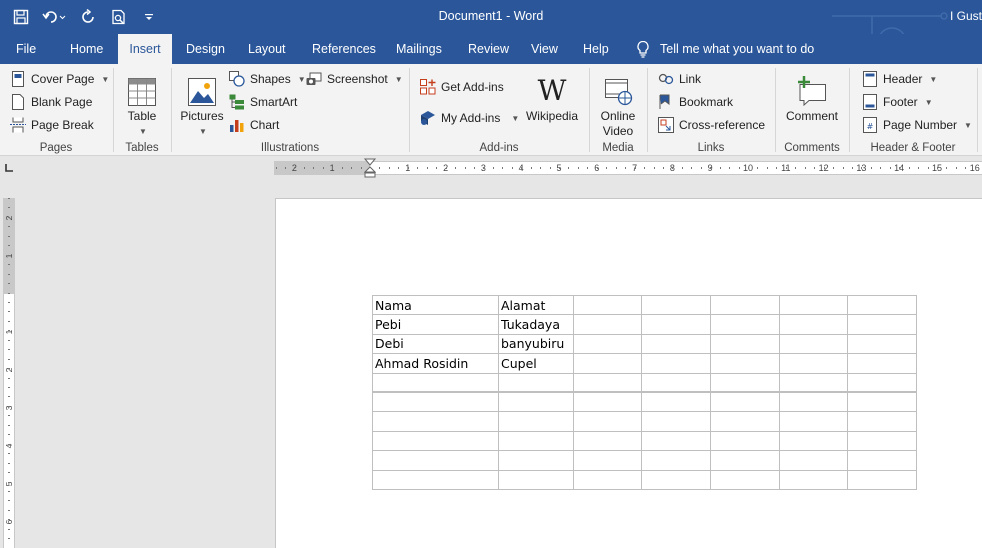 The image size is (982, 548). What do you see at coordinates (21, 17) in the screenshot?
I see `save-icon` at bounding box center [21, 17].